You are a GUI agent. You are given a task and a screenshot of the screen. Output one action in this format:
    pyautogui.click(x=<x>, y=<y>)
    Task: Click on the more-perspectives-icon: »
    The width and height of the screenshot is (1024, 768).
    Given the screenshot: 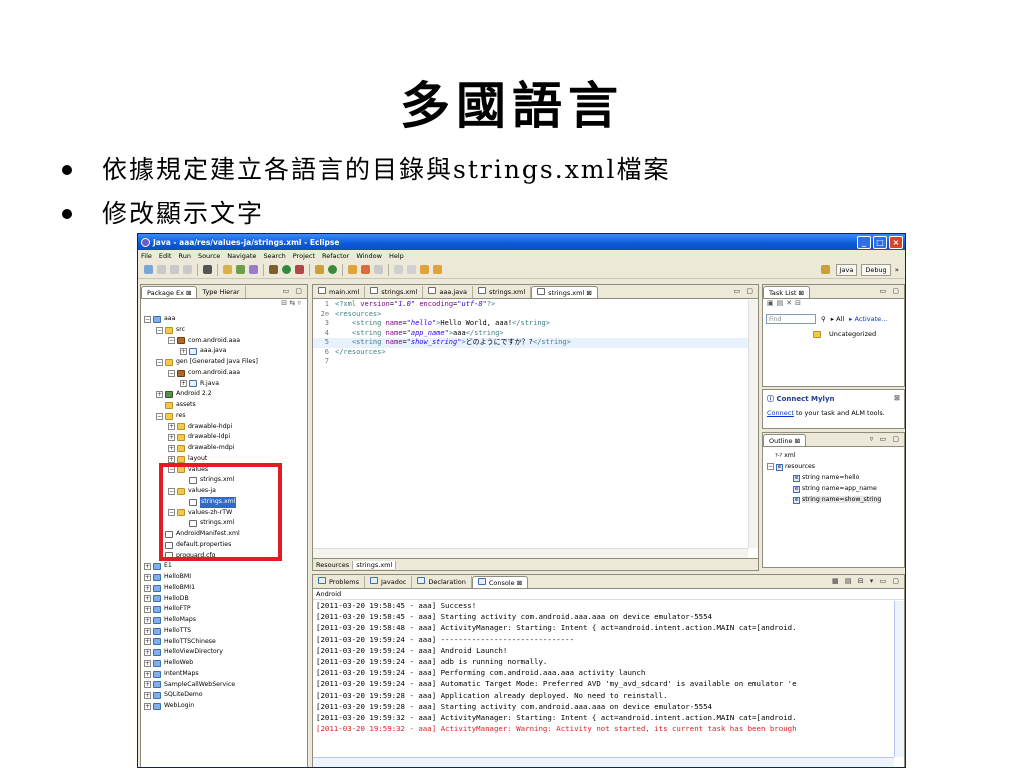 What is the action you would take?
    pyautogui.click(x=897, y=270)
    